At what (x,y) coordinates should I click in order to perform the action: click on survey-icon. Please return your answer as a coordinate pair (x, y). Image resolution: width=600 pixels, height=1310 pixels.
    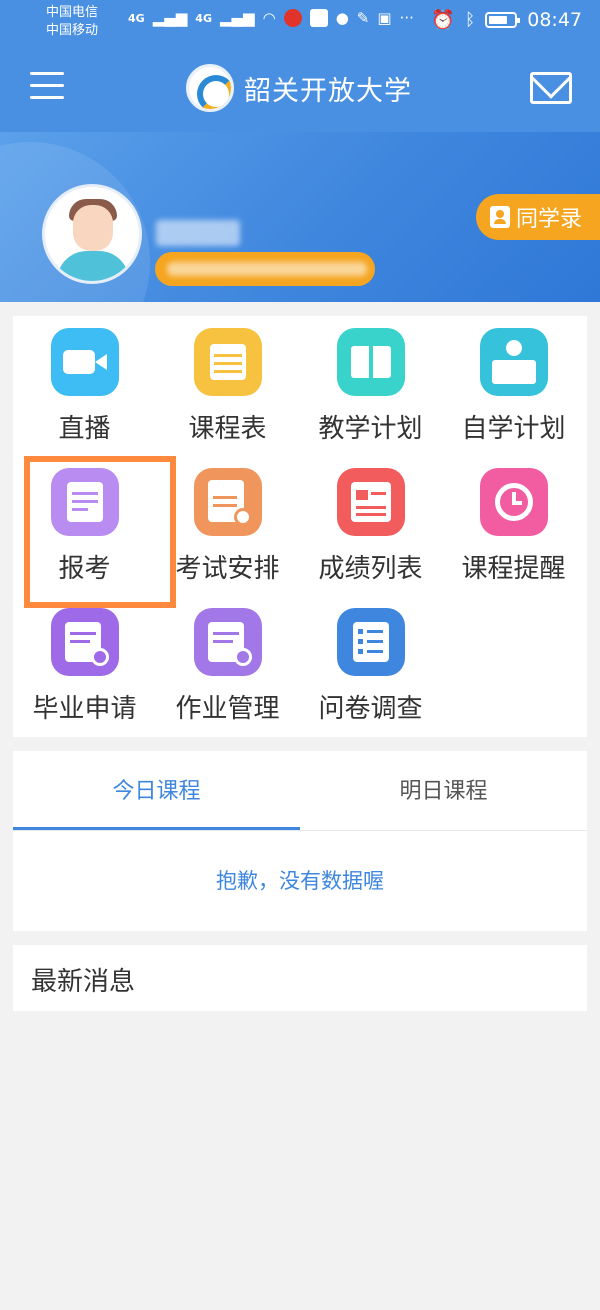
    Looking at the image, I should click on (371, 642).